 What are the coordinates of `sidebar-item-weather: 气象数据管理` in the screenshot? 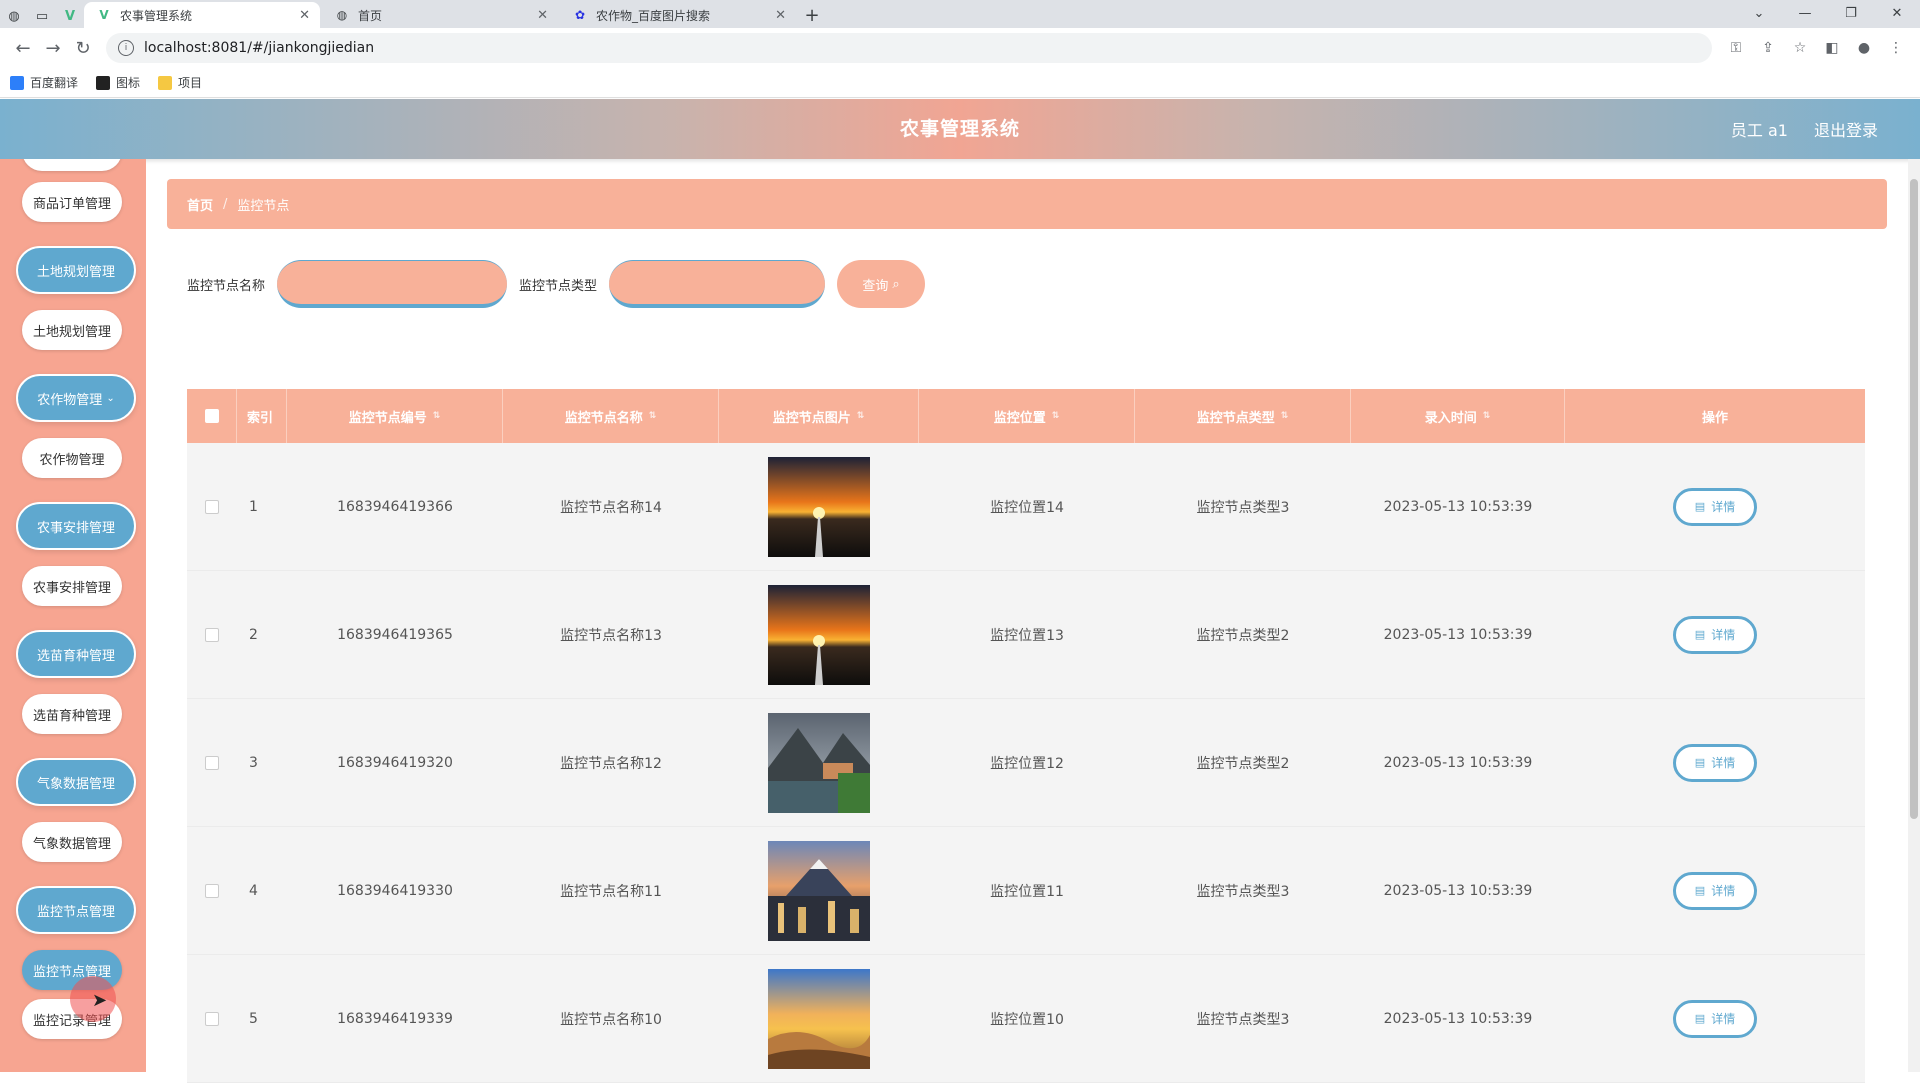 It's located at (72, 842).